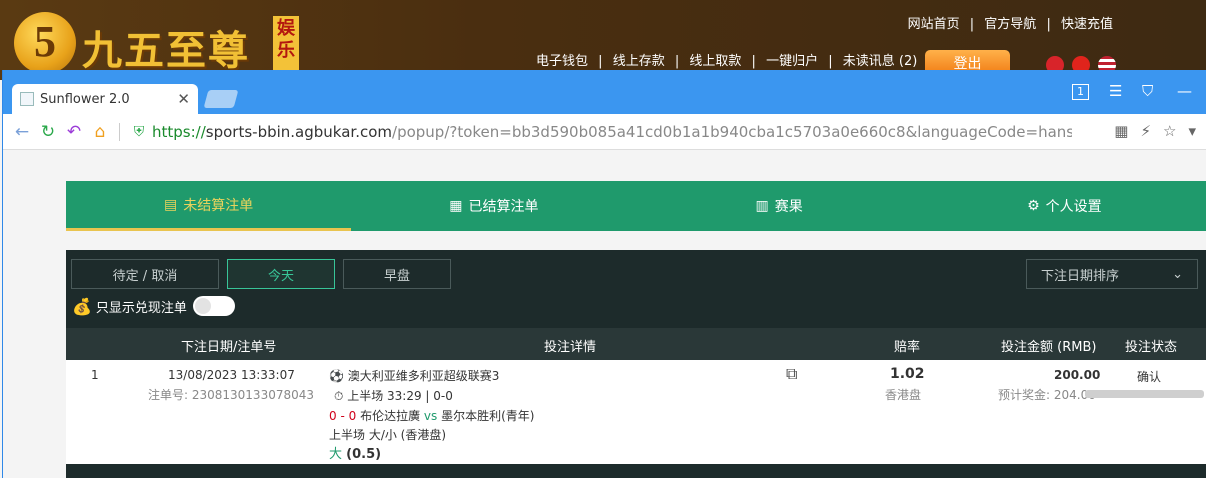 This screenshot has width=1206, height=478. Describe the element at coordinates (762, 206) in the screenshot. I see `results-icon: ▥` at that location.